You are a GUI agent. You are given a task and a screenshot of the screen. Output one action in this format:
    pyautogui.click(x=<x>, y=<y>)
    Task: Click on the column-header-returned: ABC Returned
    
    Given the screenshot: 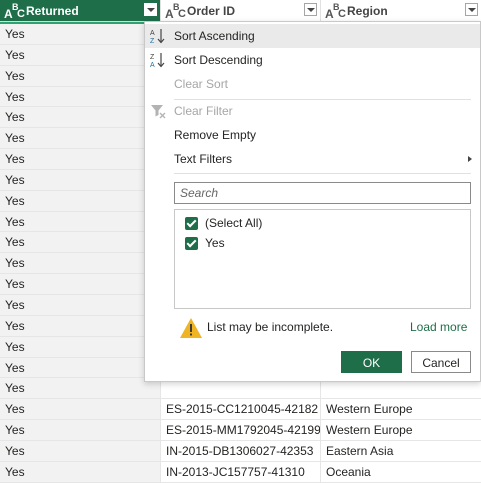 What is the action you would take?
    pyautogui.click(x=80, y=11)
    